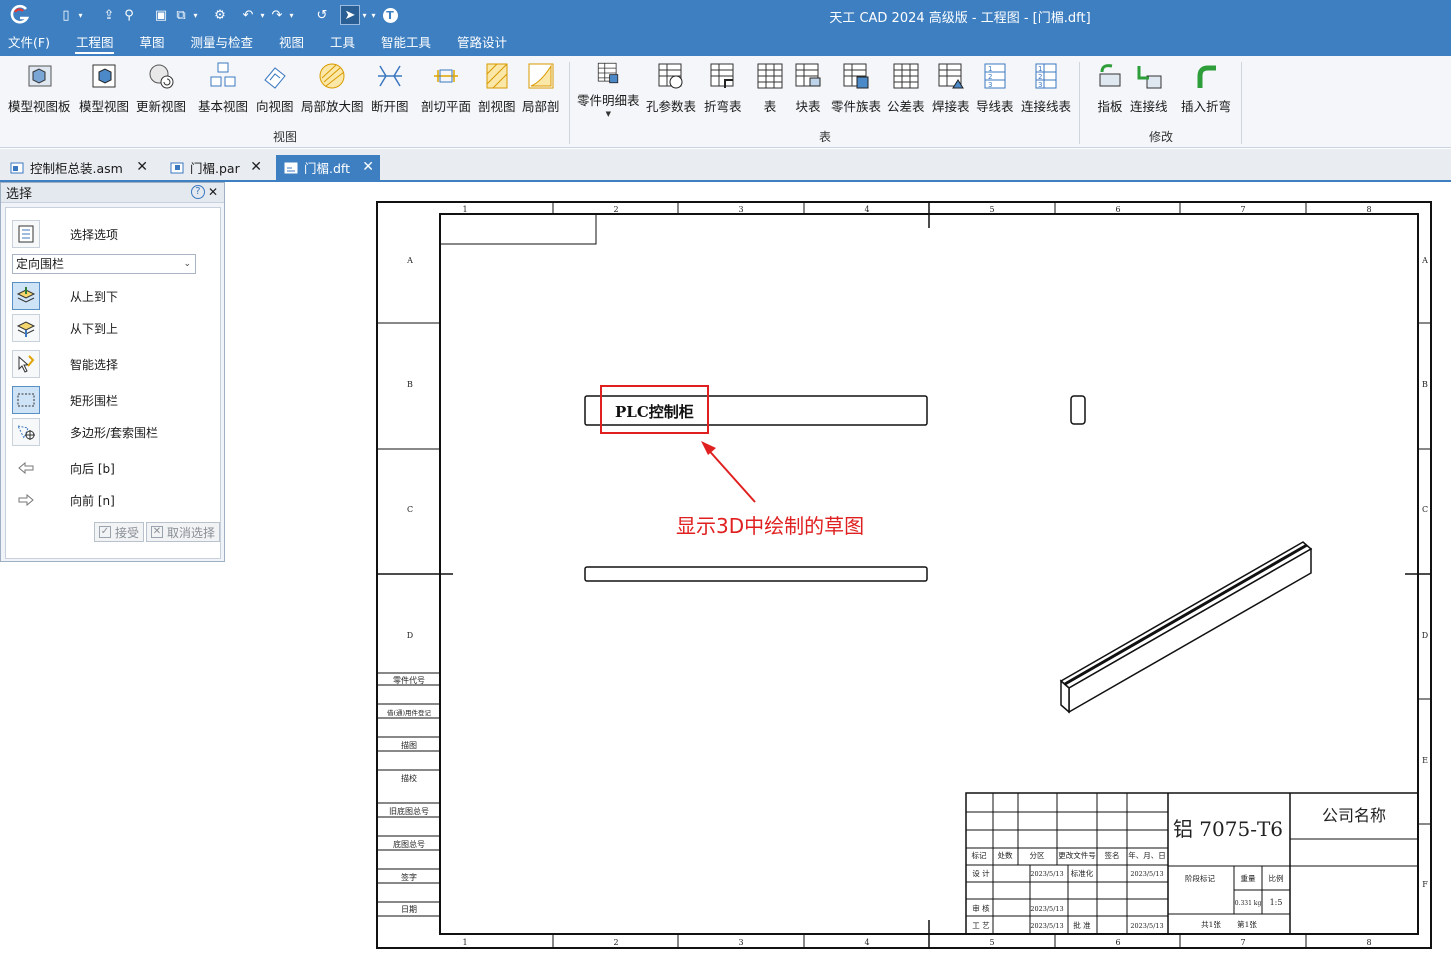  Describe the element at coordinates (181, 15) in the screenshot. I see `save-as-icon: ⧉` at that location.